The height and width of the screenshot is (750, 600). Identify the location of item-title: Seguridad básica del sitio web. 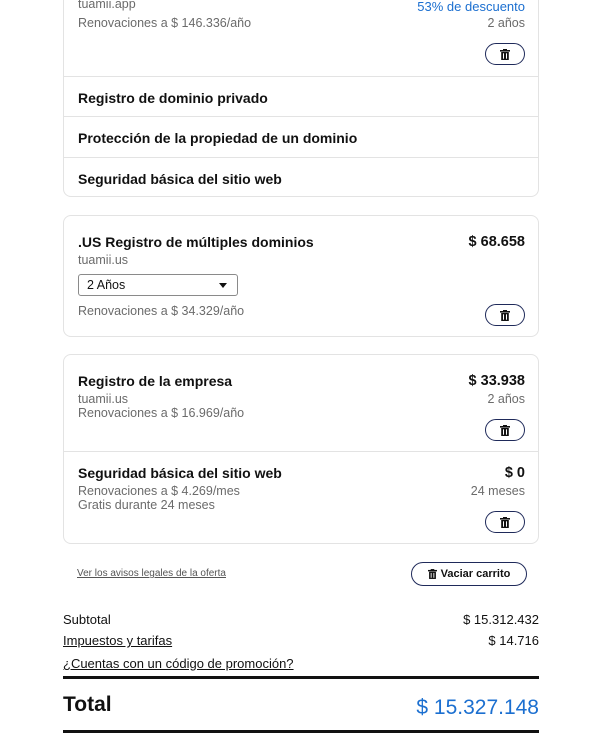
(180, 473).